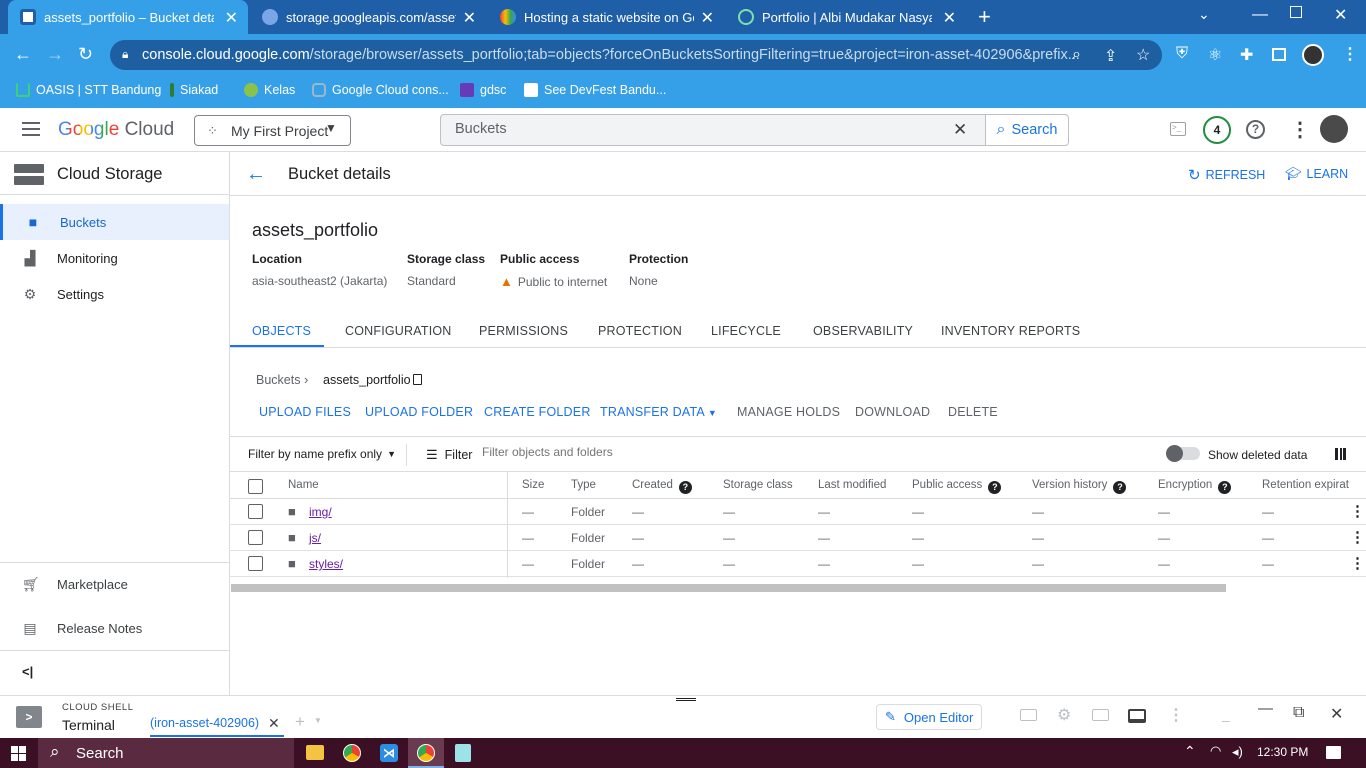  I want to click on sidebar-item-release-notes: ▤ Release Notes, so click(114, 628).